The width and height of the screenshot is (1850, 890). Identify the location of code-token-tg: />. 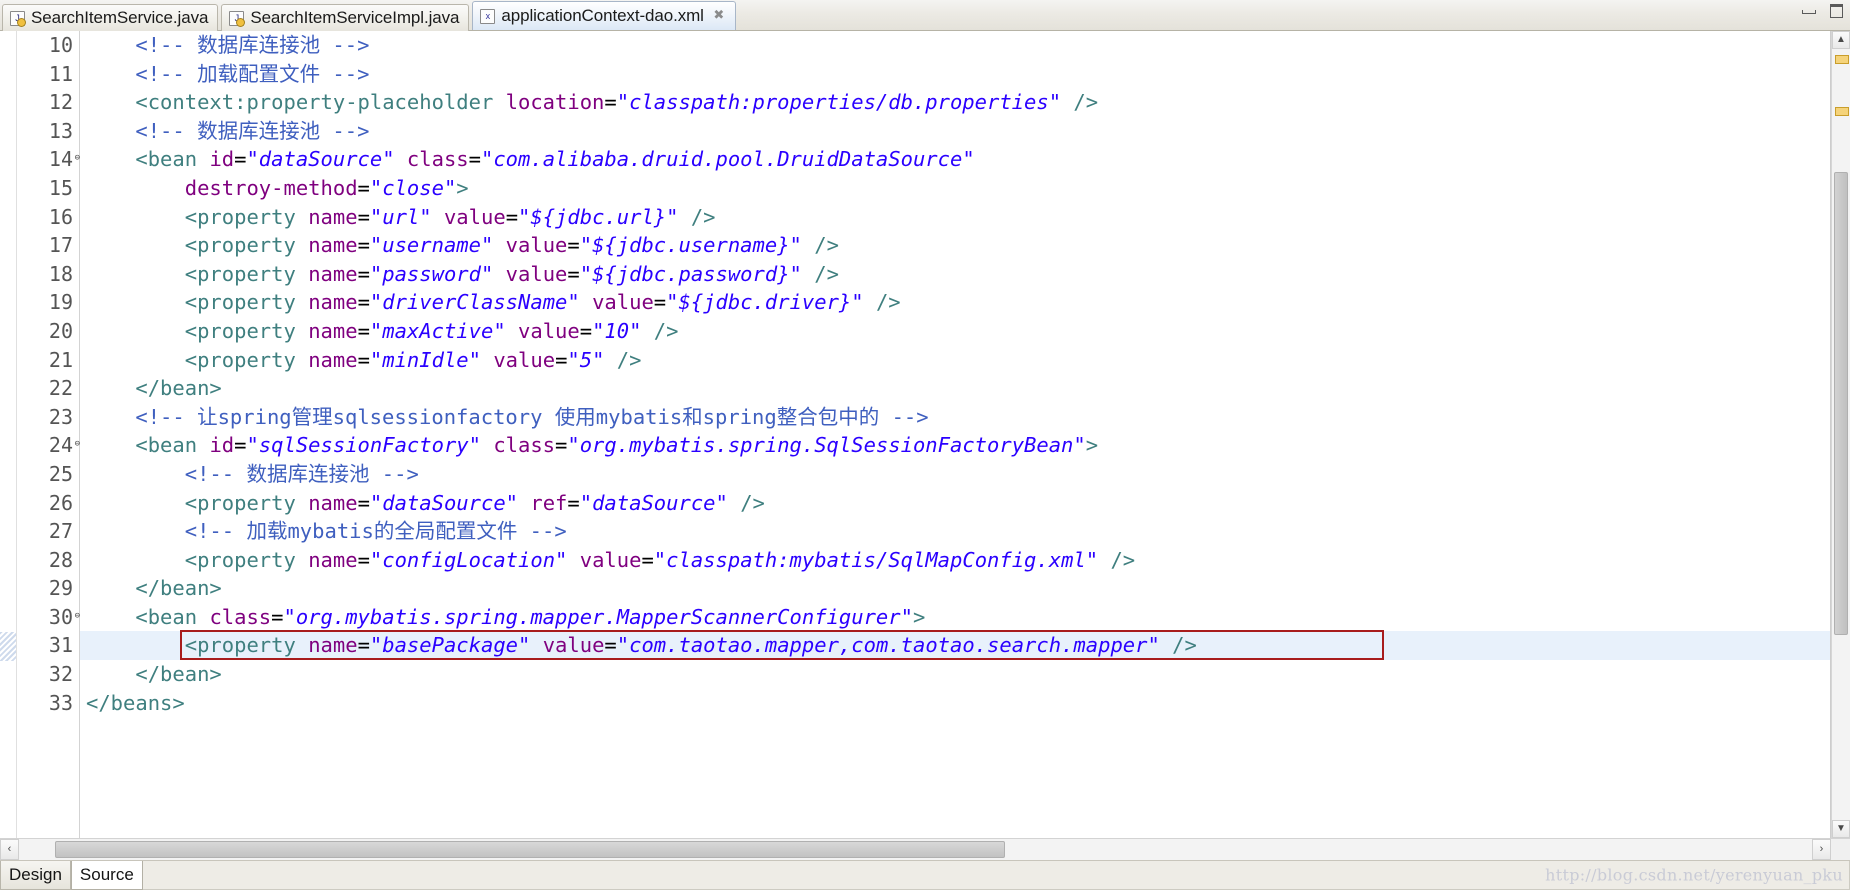
(1184, 645).